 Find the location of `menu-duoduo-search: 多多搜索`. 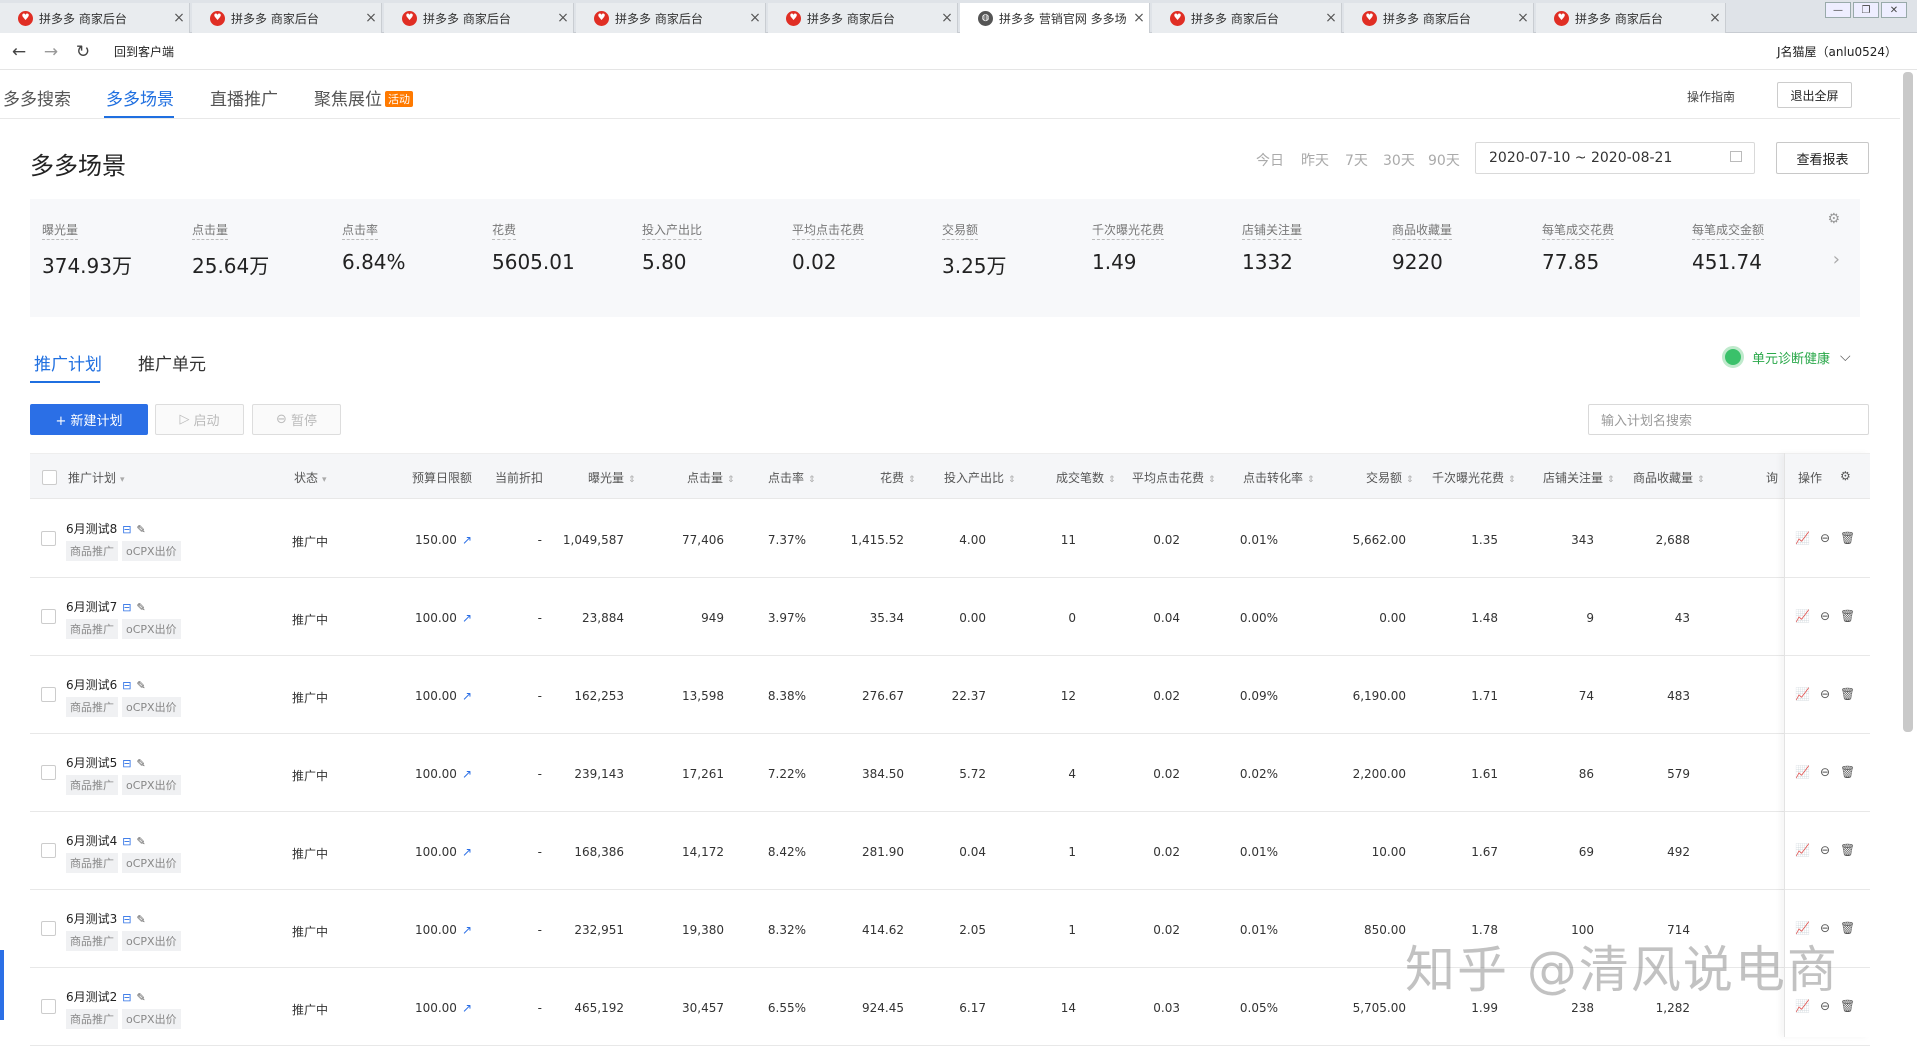

menu-duoduo-search: 多多搜索 is located at coordinates (37, 97).